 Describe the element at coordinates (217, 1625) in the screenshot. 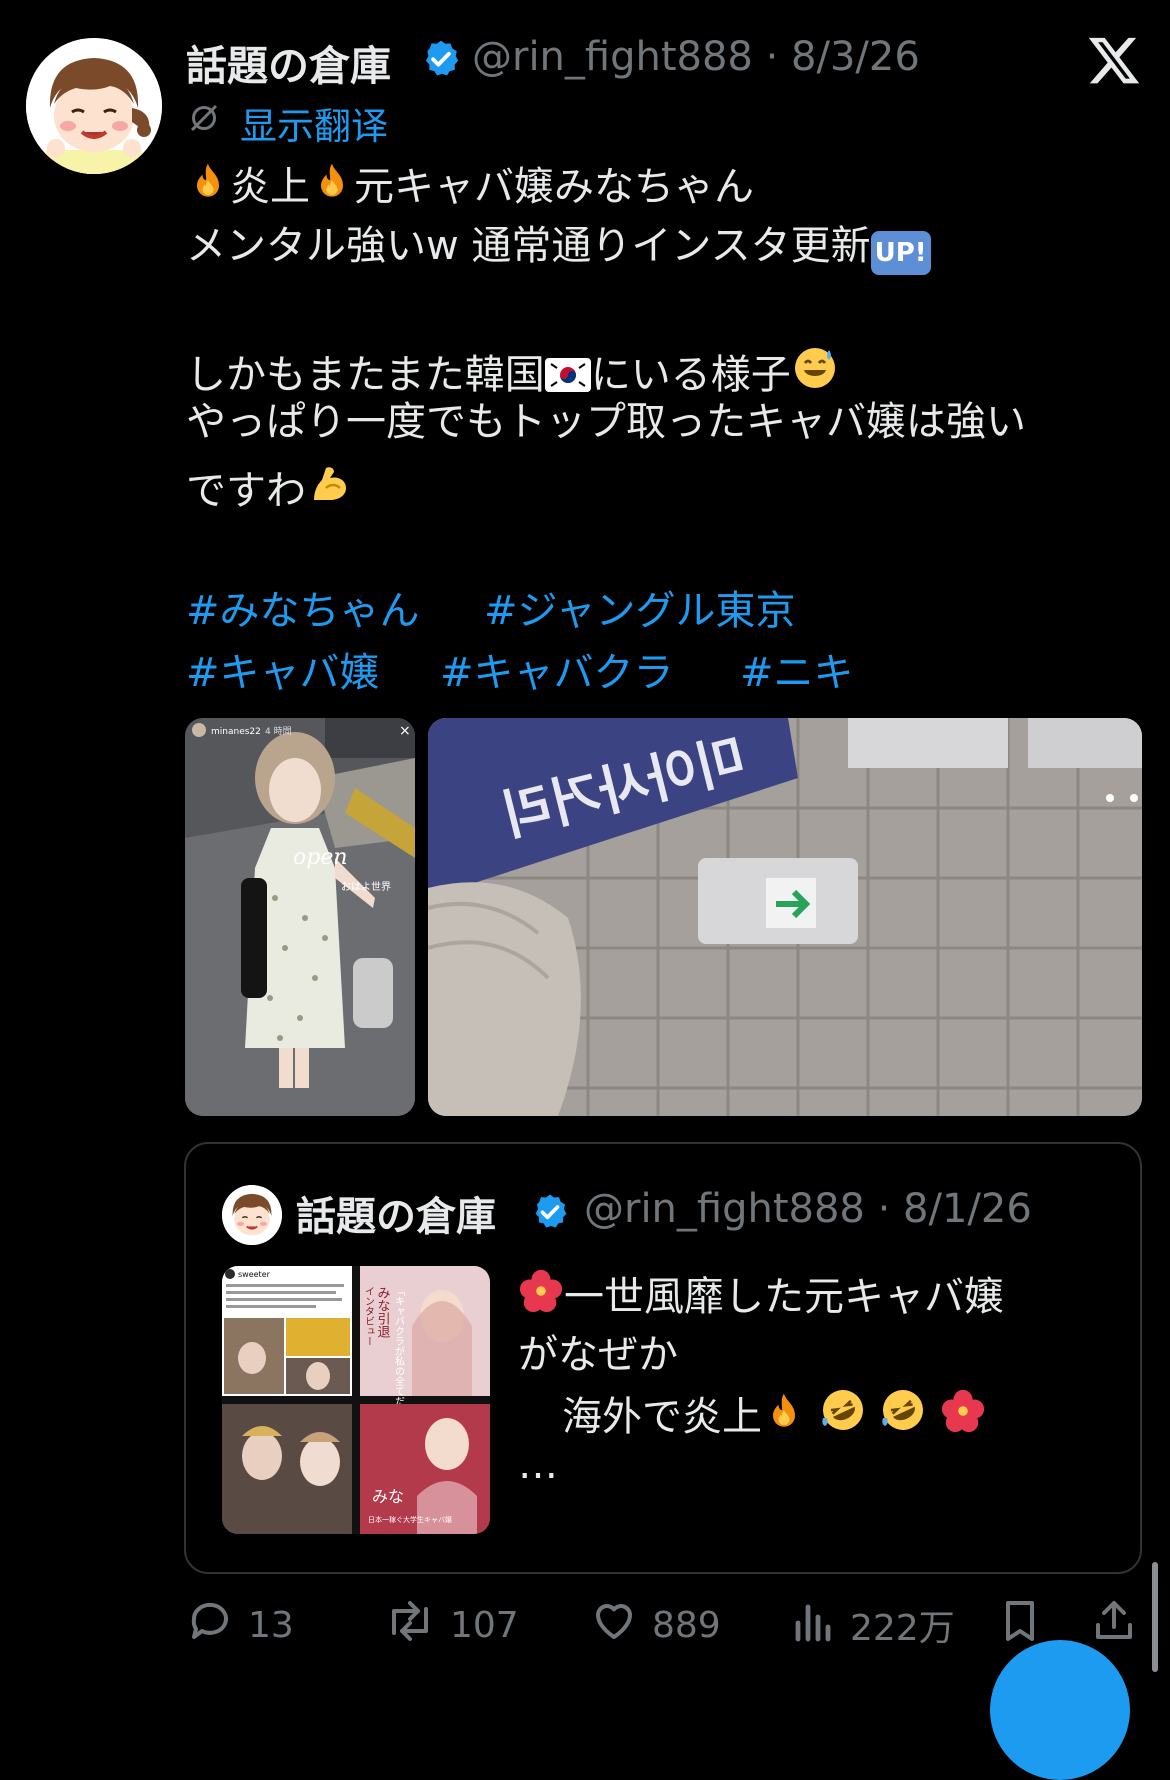

I see `reply-icon` at that location.